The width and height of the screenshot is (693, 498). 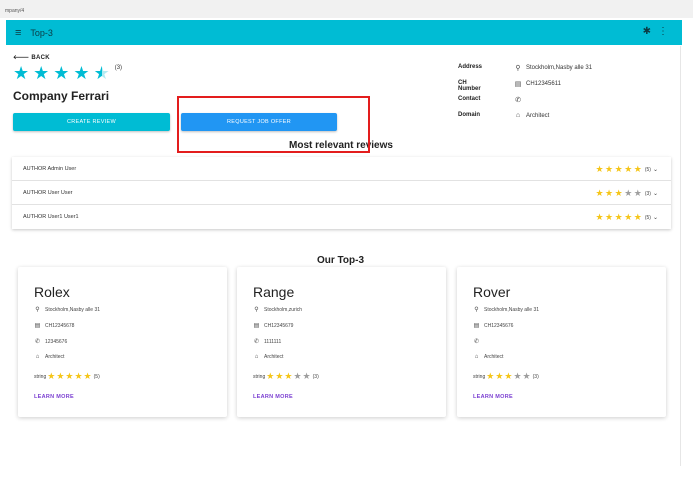 I want to click on card-rating: string ★ ★ ★ ★ ★ (5), so click(x=67, y=376).